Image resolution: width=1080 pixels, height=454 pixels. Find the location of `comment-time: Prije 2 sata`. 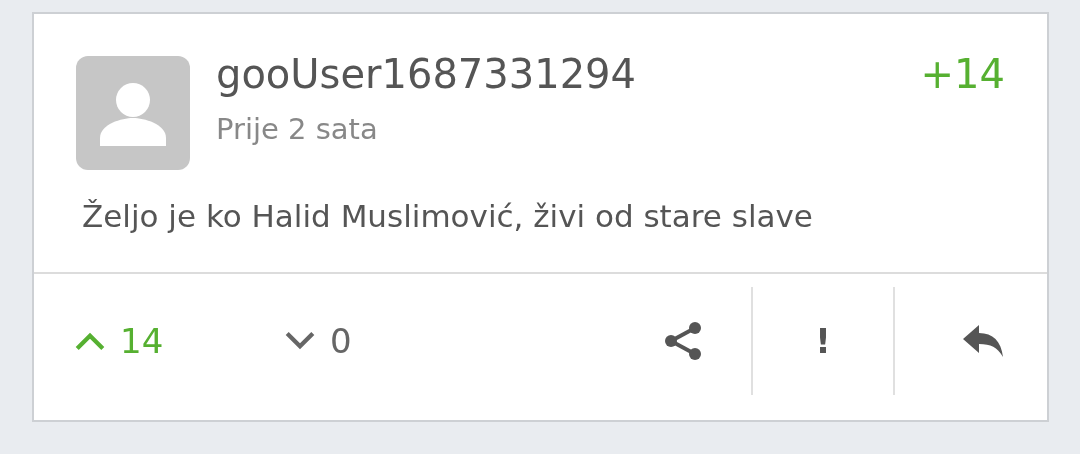

comment-time: Prije 2 sata is located at coordinates (297, 129).